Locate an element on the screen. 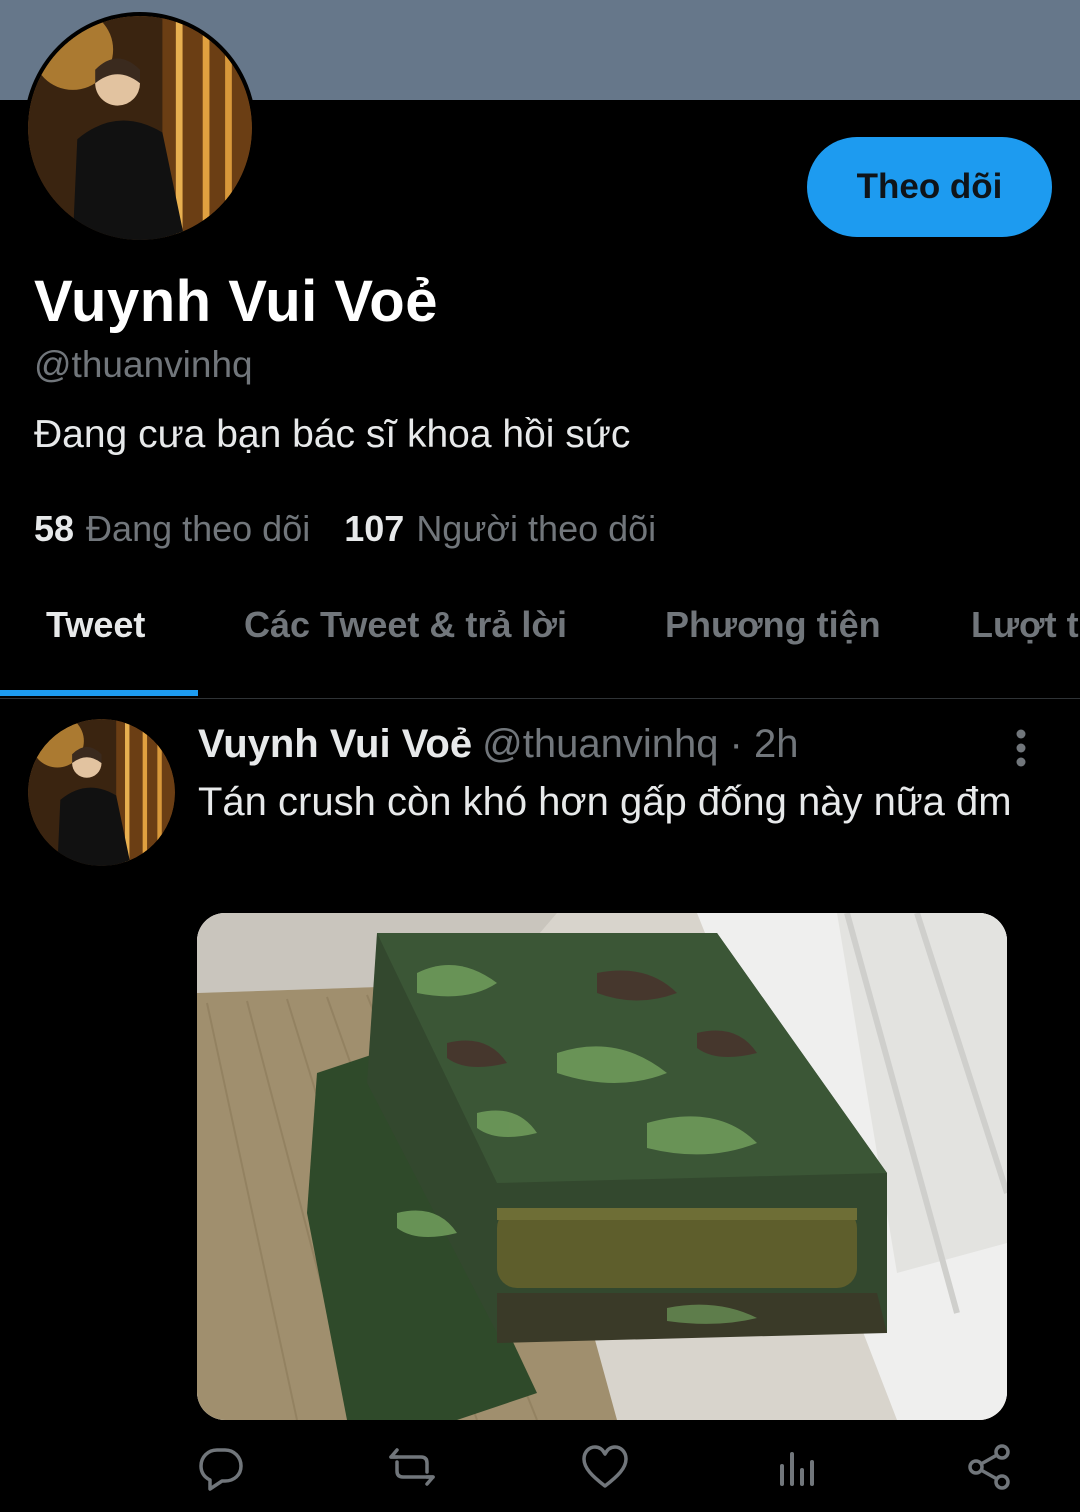 This screenshot has width=1080, height=1512. tab-tweets: Tweet is located at coordinates (95, 625).